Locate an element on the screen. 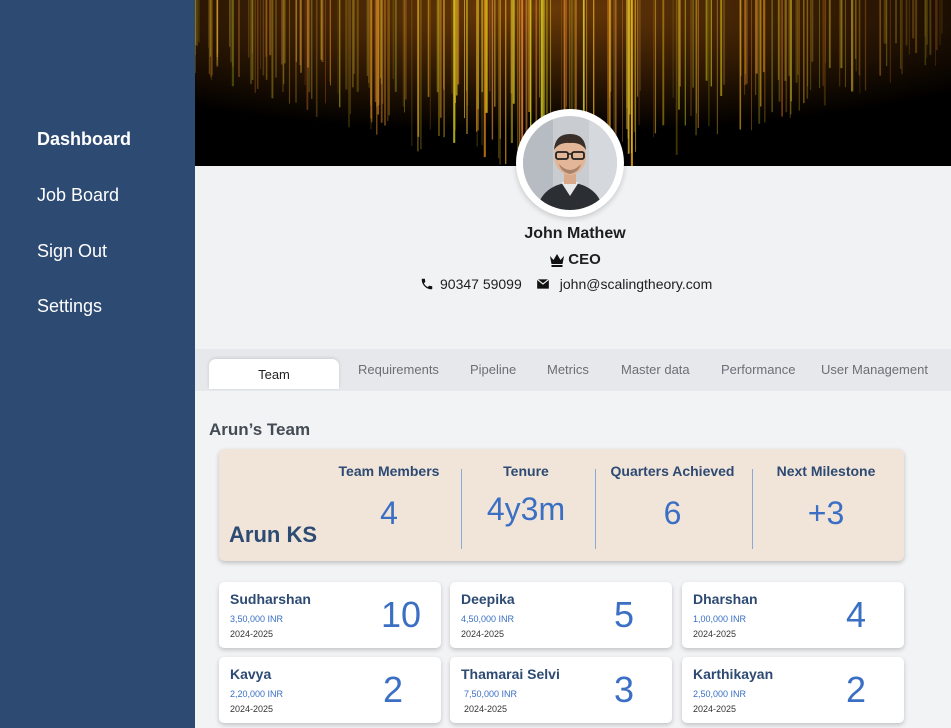 The width and height of the screenshot is (951, 728). tab-requirements: Requirements is located at coordinates (398, 369).